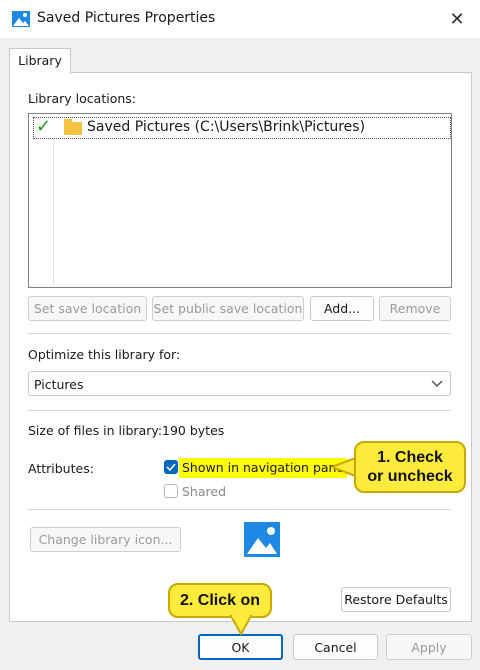 The width and height of the screenshot is (480, 670). I want to click on restore-defaults-button: Restore Defaults, so click(396, 599).